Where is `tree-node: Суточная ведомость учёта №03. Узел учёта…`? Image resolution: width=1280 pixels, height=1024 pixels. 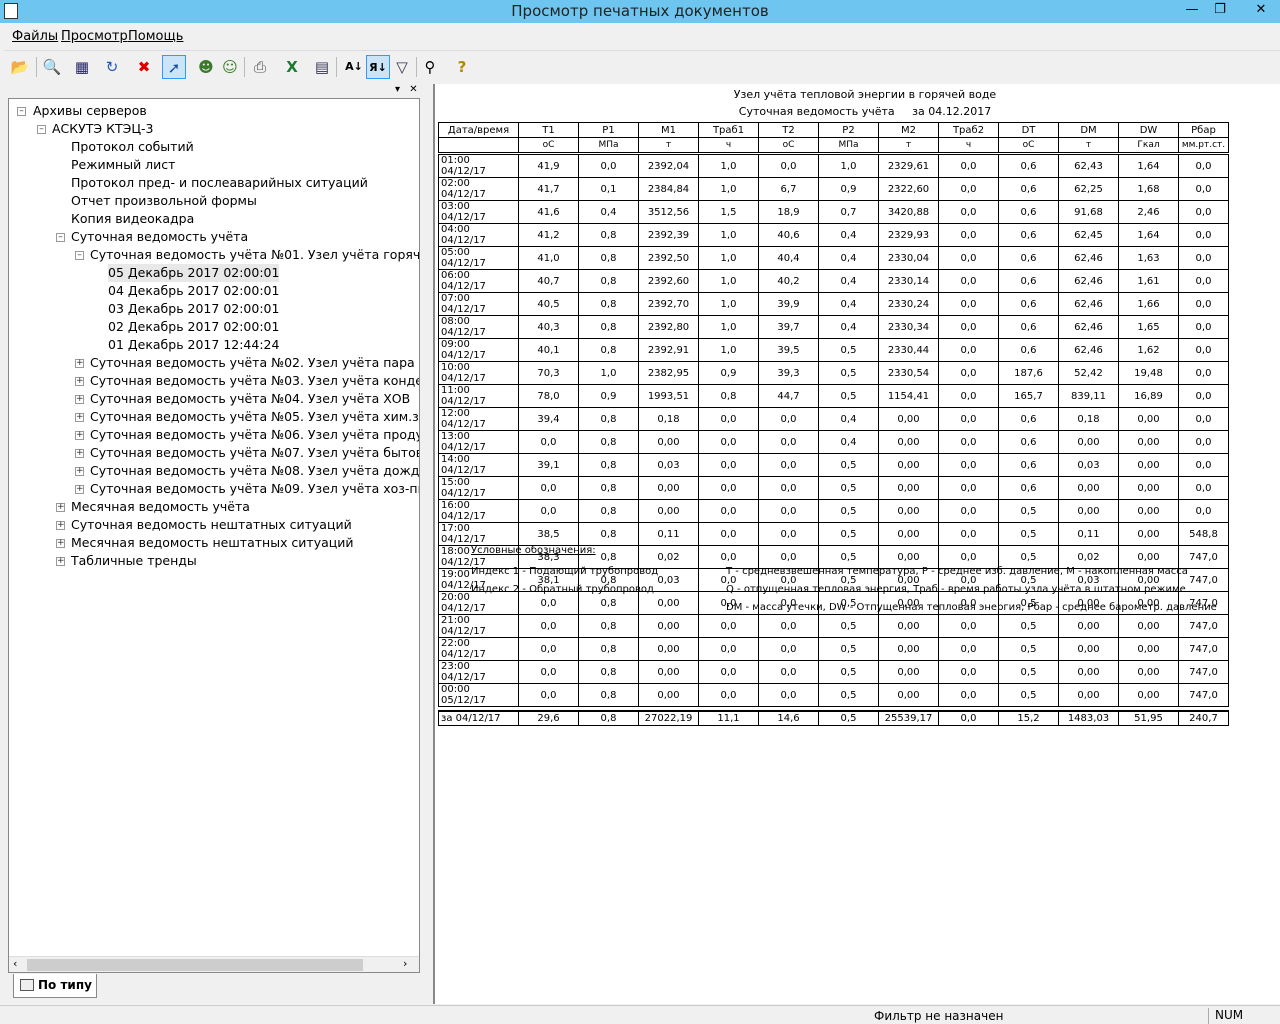 tree-node: Суточная ведомость учёта №03. Узел учёта… is located at coordinates (254, 381).